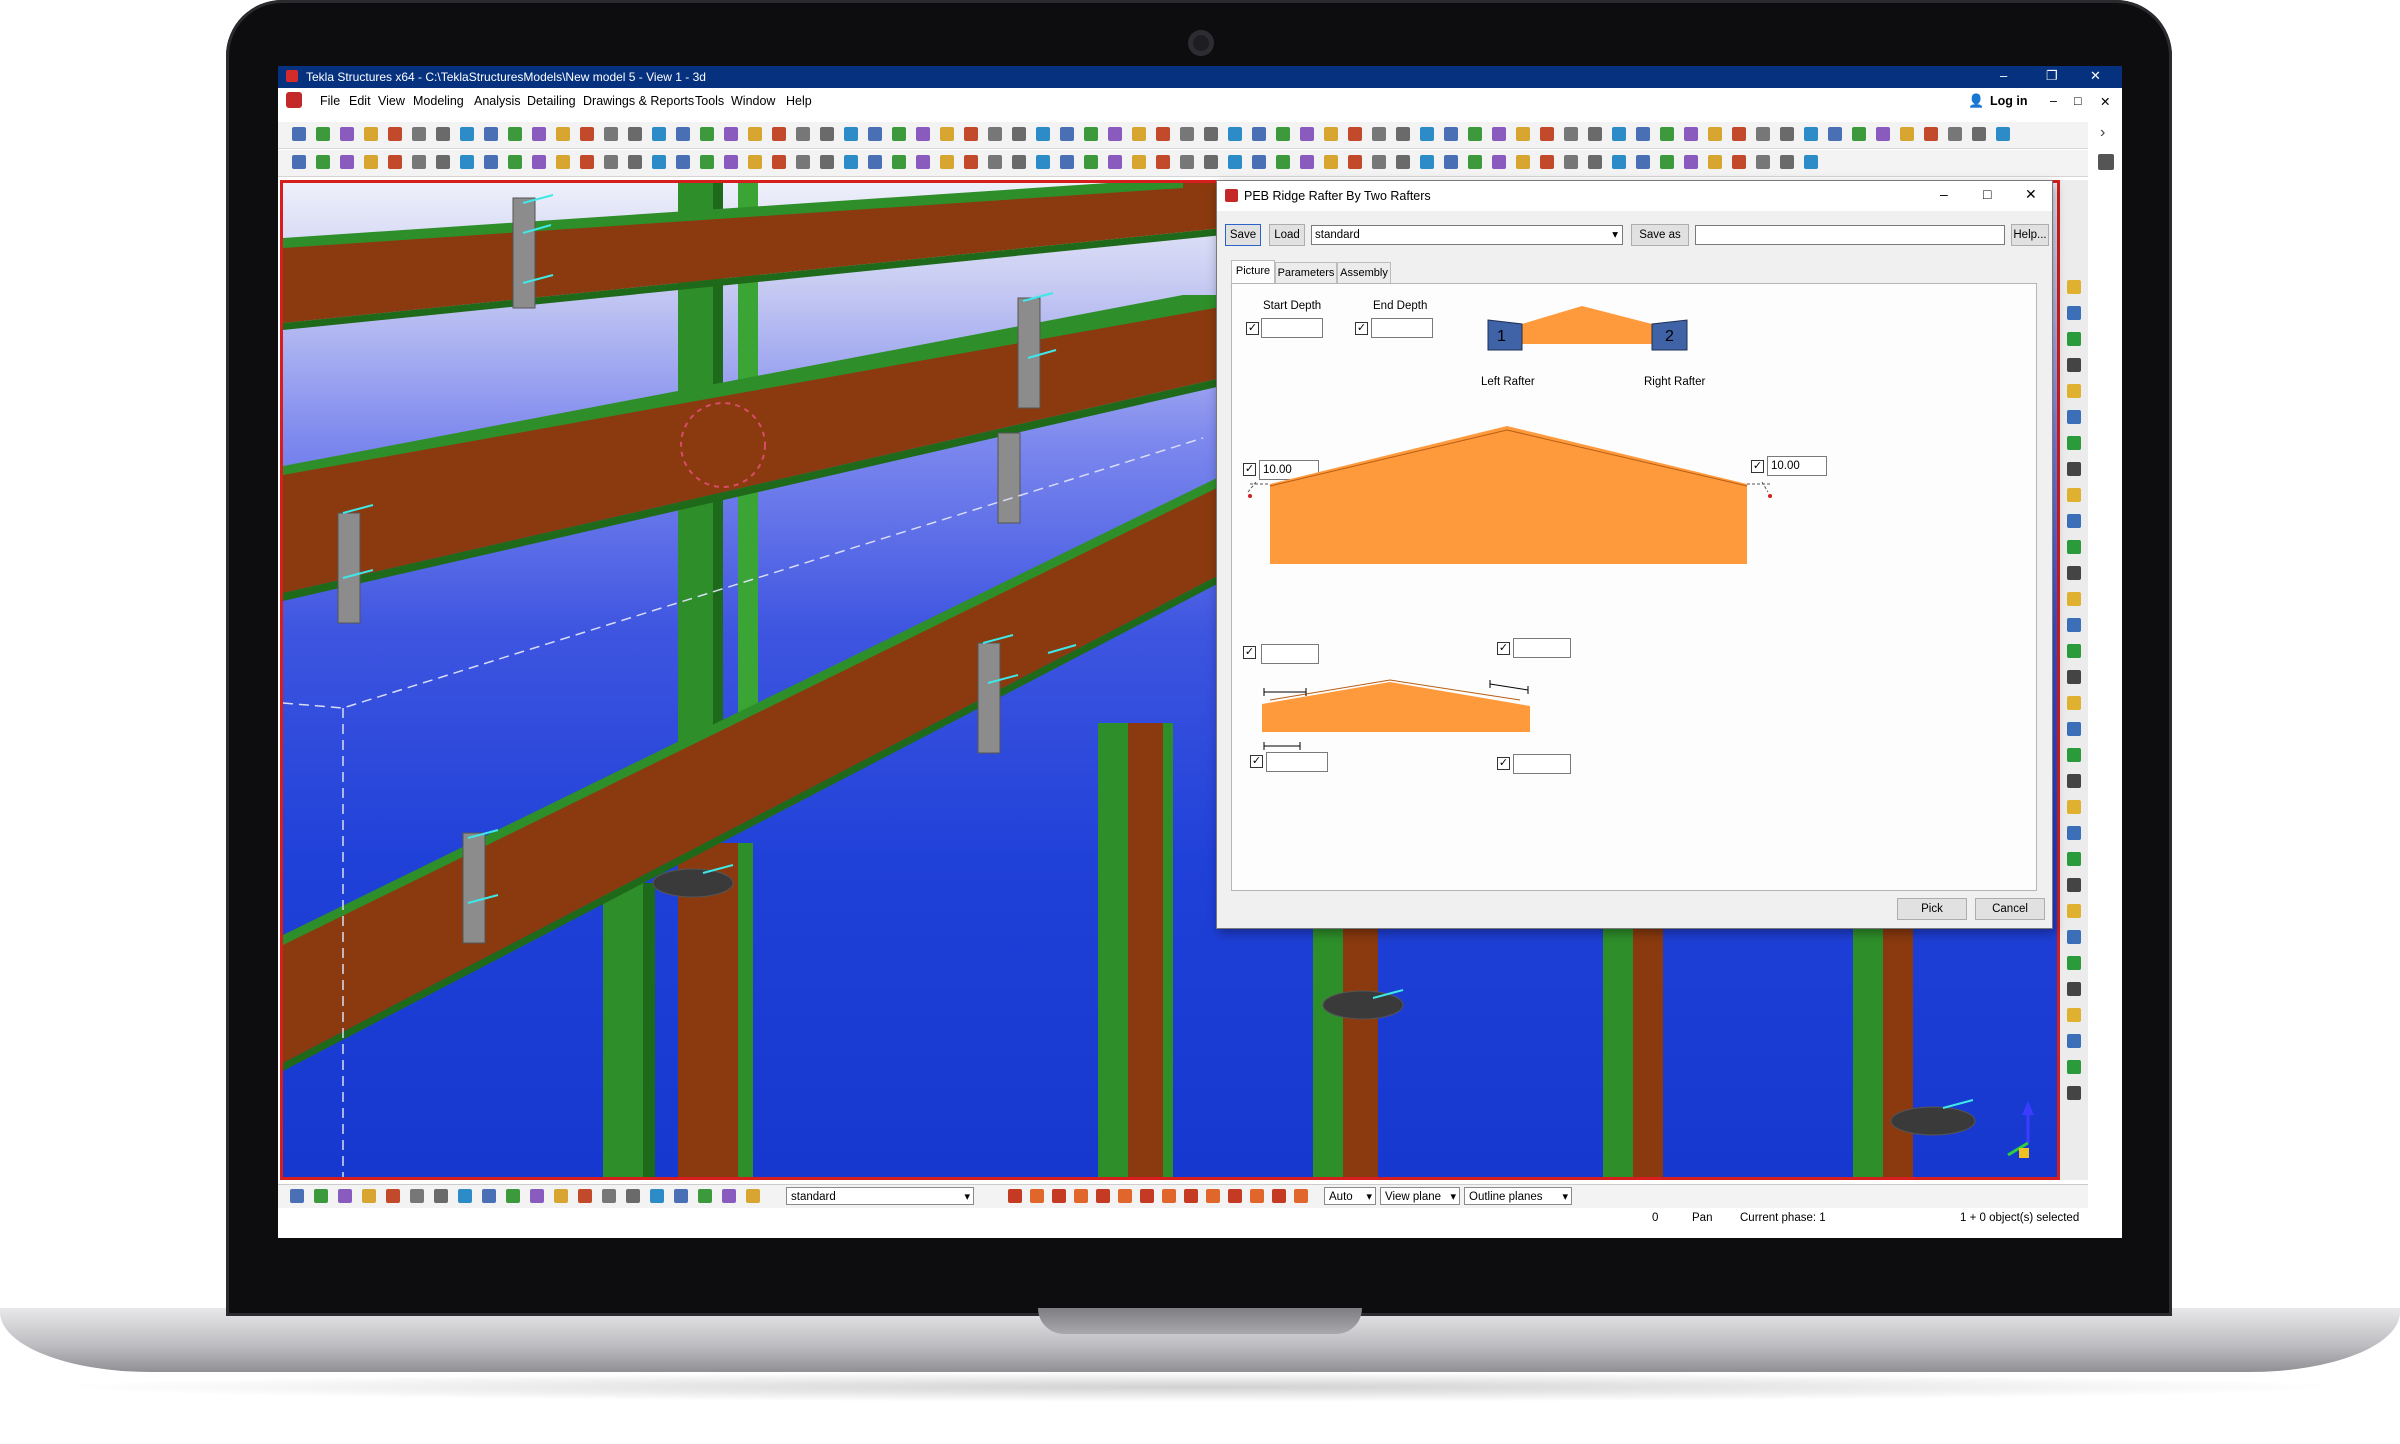 The height and width of the screenshot is (1444, 2400). I want to click on menu-window: Window, so click(753, 101).